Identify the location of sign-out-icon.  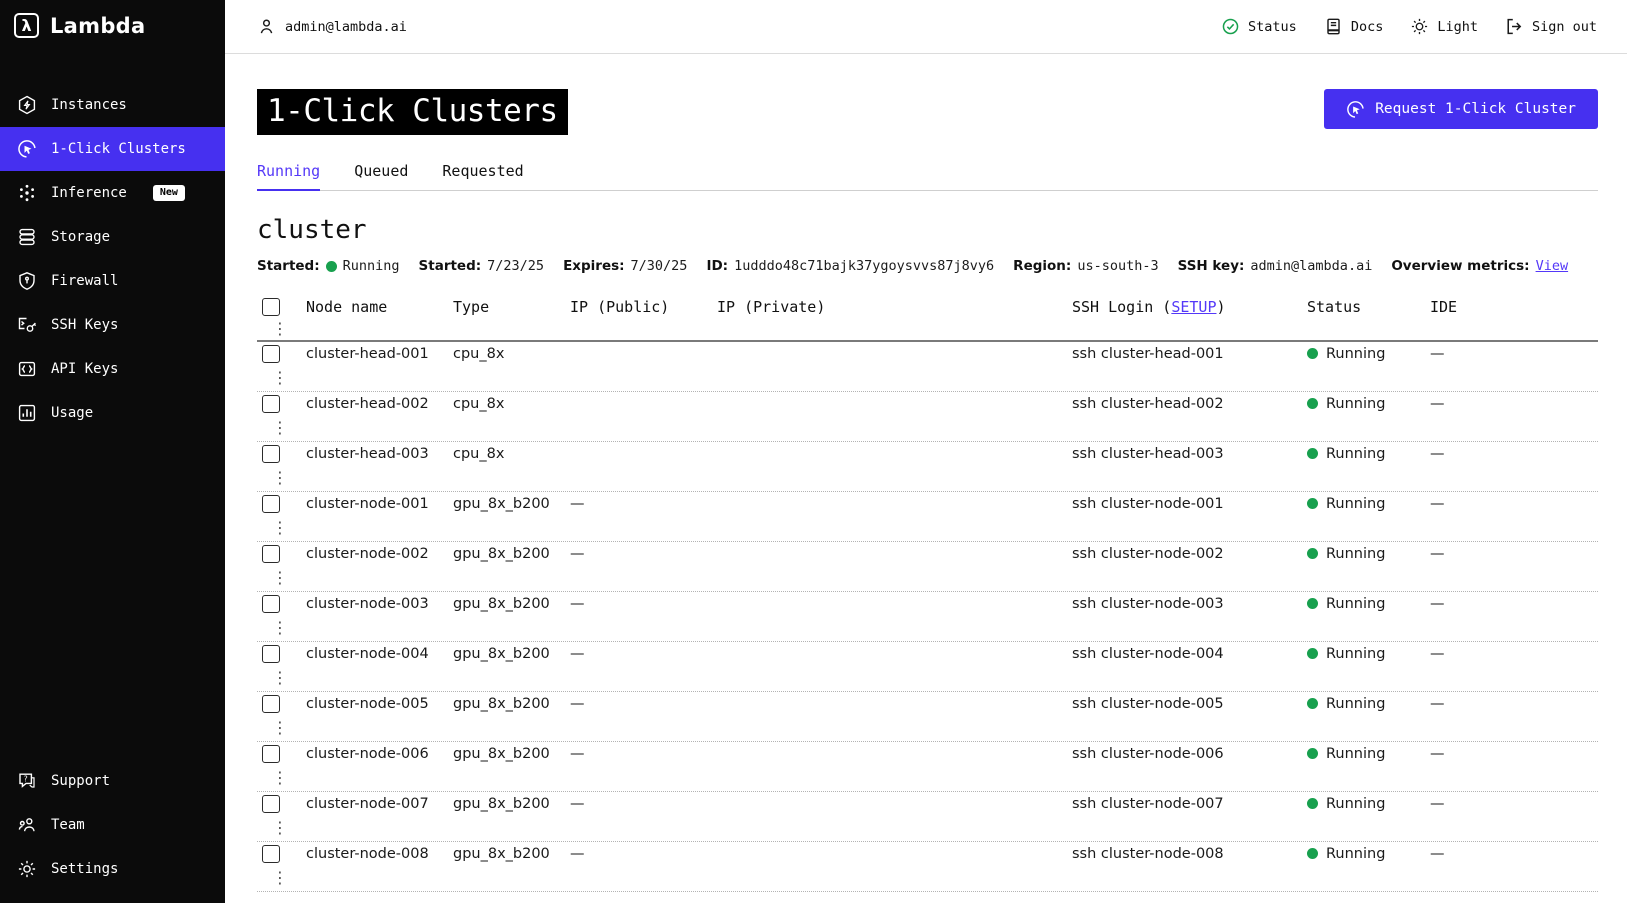
(1514, 26).